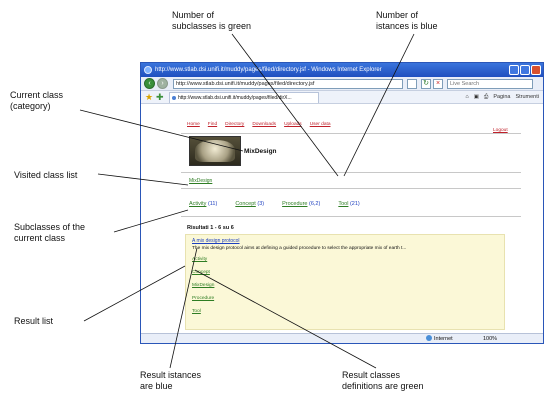 This screenshot has height=394, width=544. I want to click on nav-home-link: Home, so click(193, 124).